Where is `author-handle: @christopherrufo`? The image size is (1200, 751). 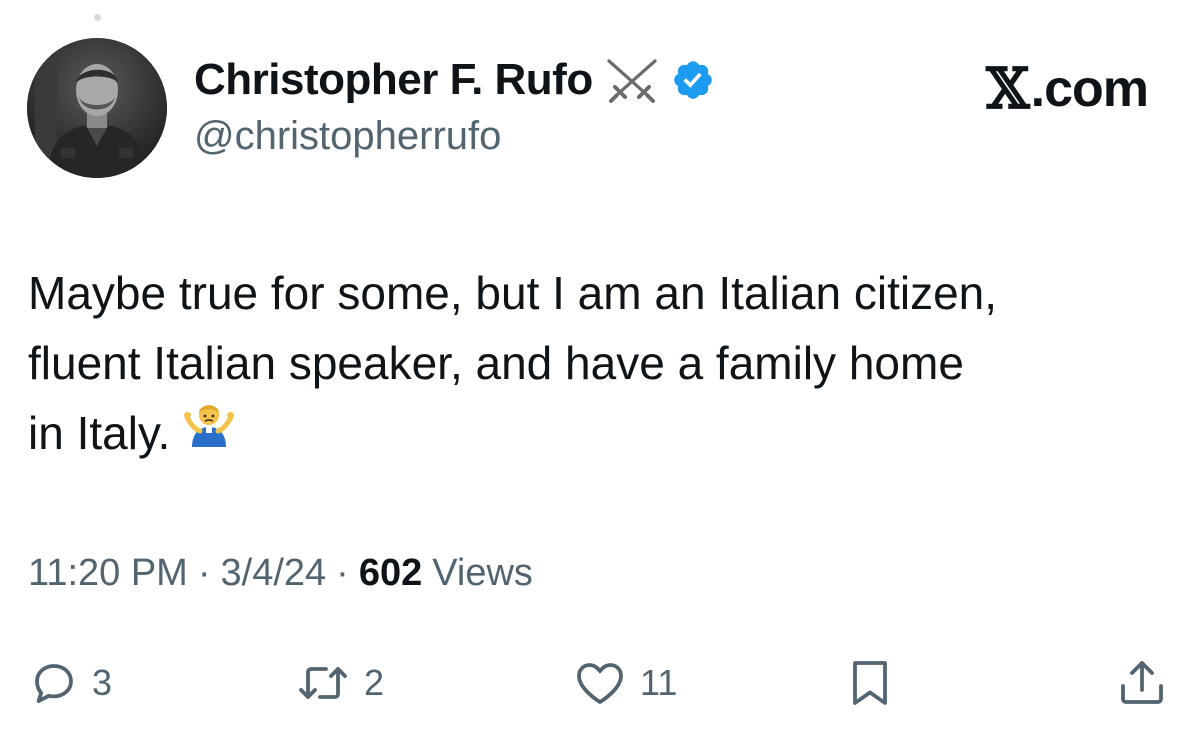
author-handle: @christopherrufo is located at coordinates (347, 136).